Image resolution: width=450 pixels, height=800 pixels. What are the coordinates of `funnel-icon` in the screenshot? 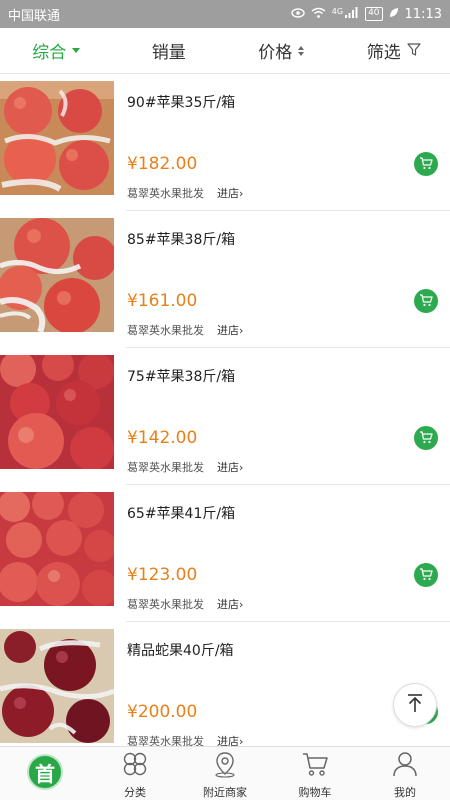 It's located at (414, 51).